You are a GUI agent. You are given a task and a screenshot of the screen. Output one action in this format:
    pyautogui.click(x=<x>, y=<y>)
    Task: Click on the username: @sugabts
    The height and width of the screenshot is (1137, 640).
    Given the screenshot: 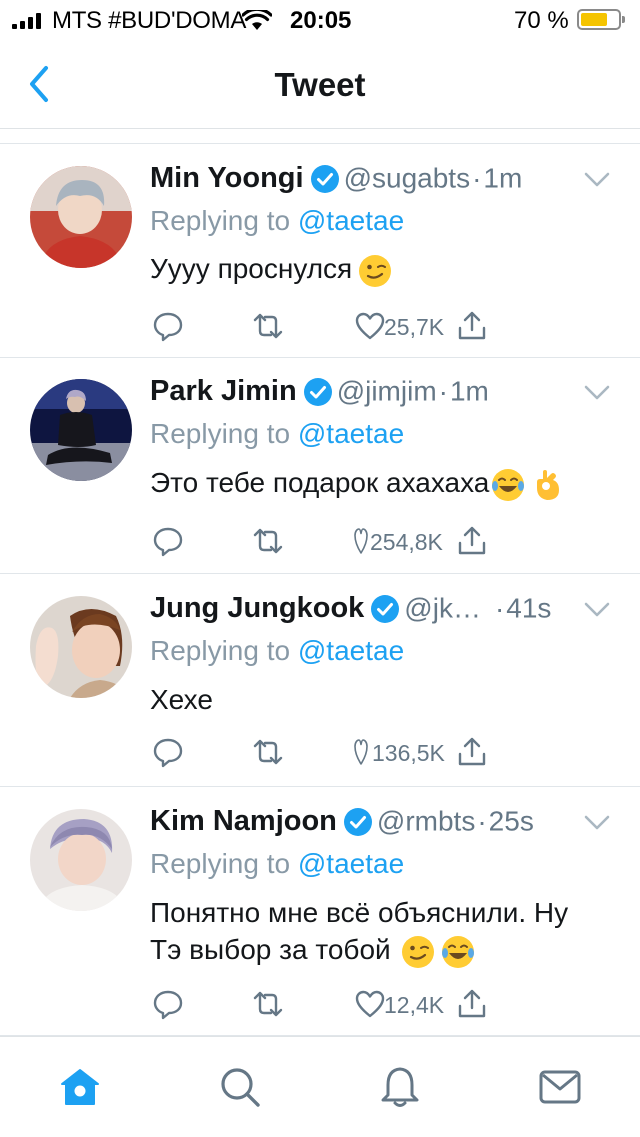 What is the action you would take?
    pyautogui.click(x=407, y=178)
    